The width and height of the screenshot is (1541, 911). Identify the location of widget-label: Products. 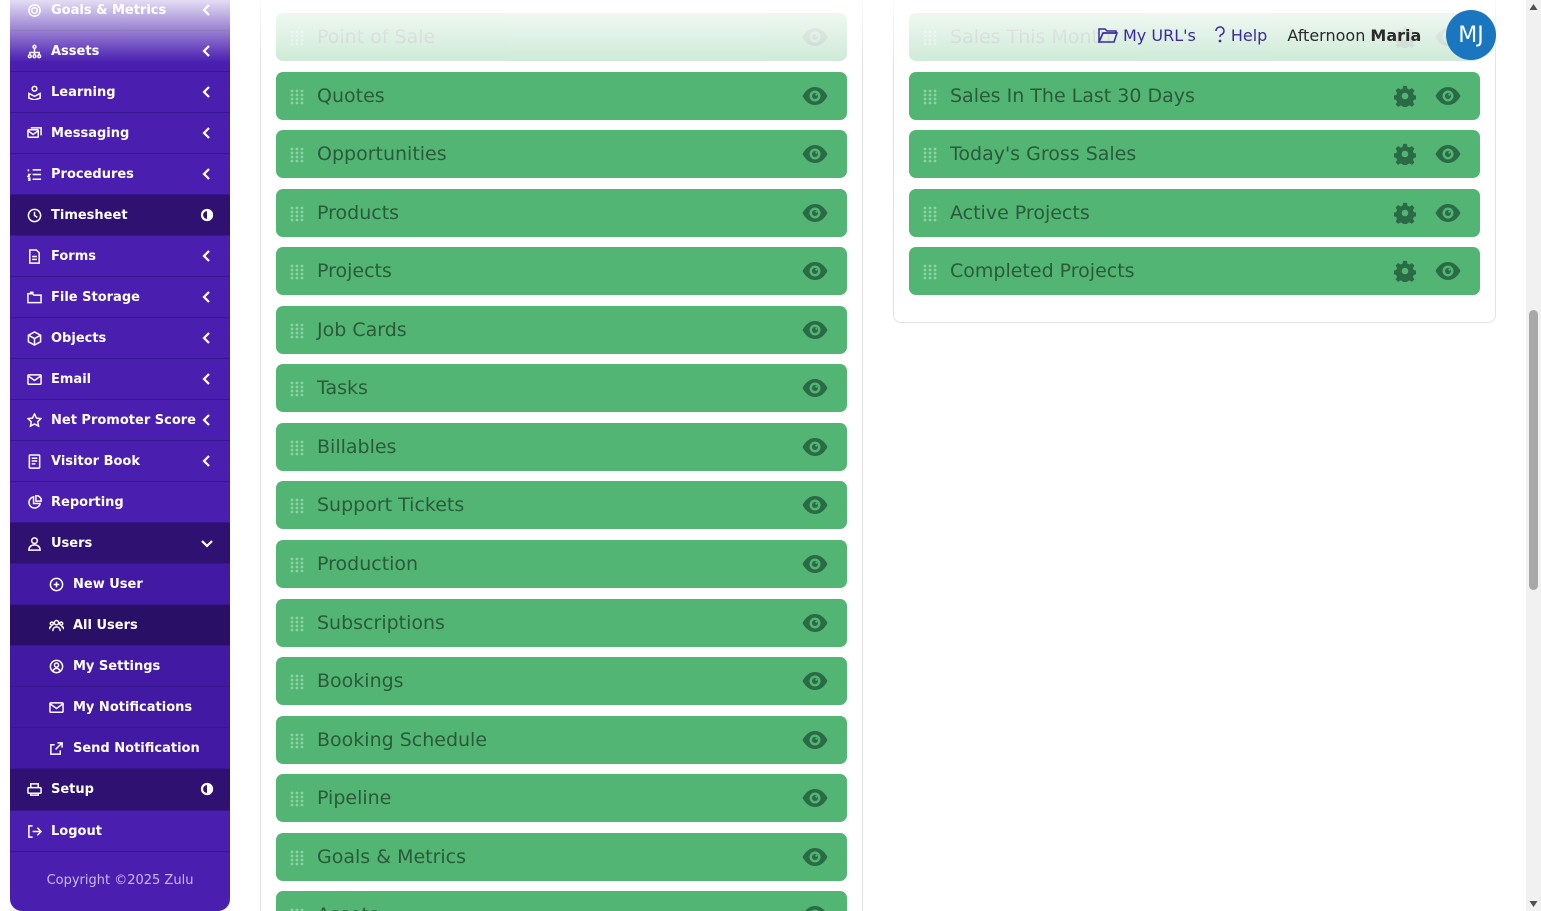
(358, 213).